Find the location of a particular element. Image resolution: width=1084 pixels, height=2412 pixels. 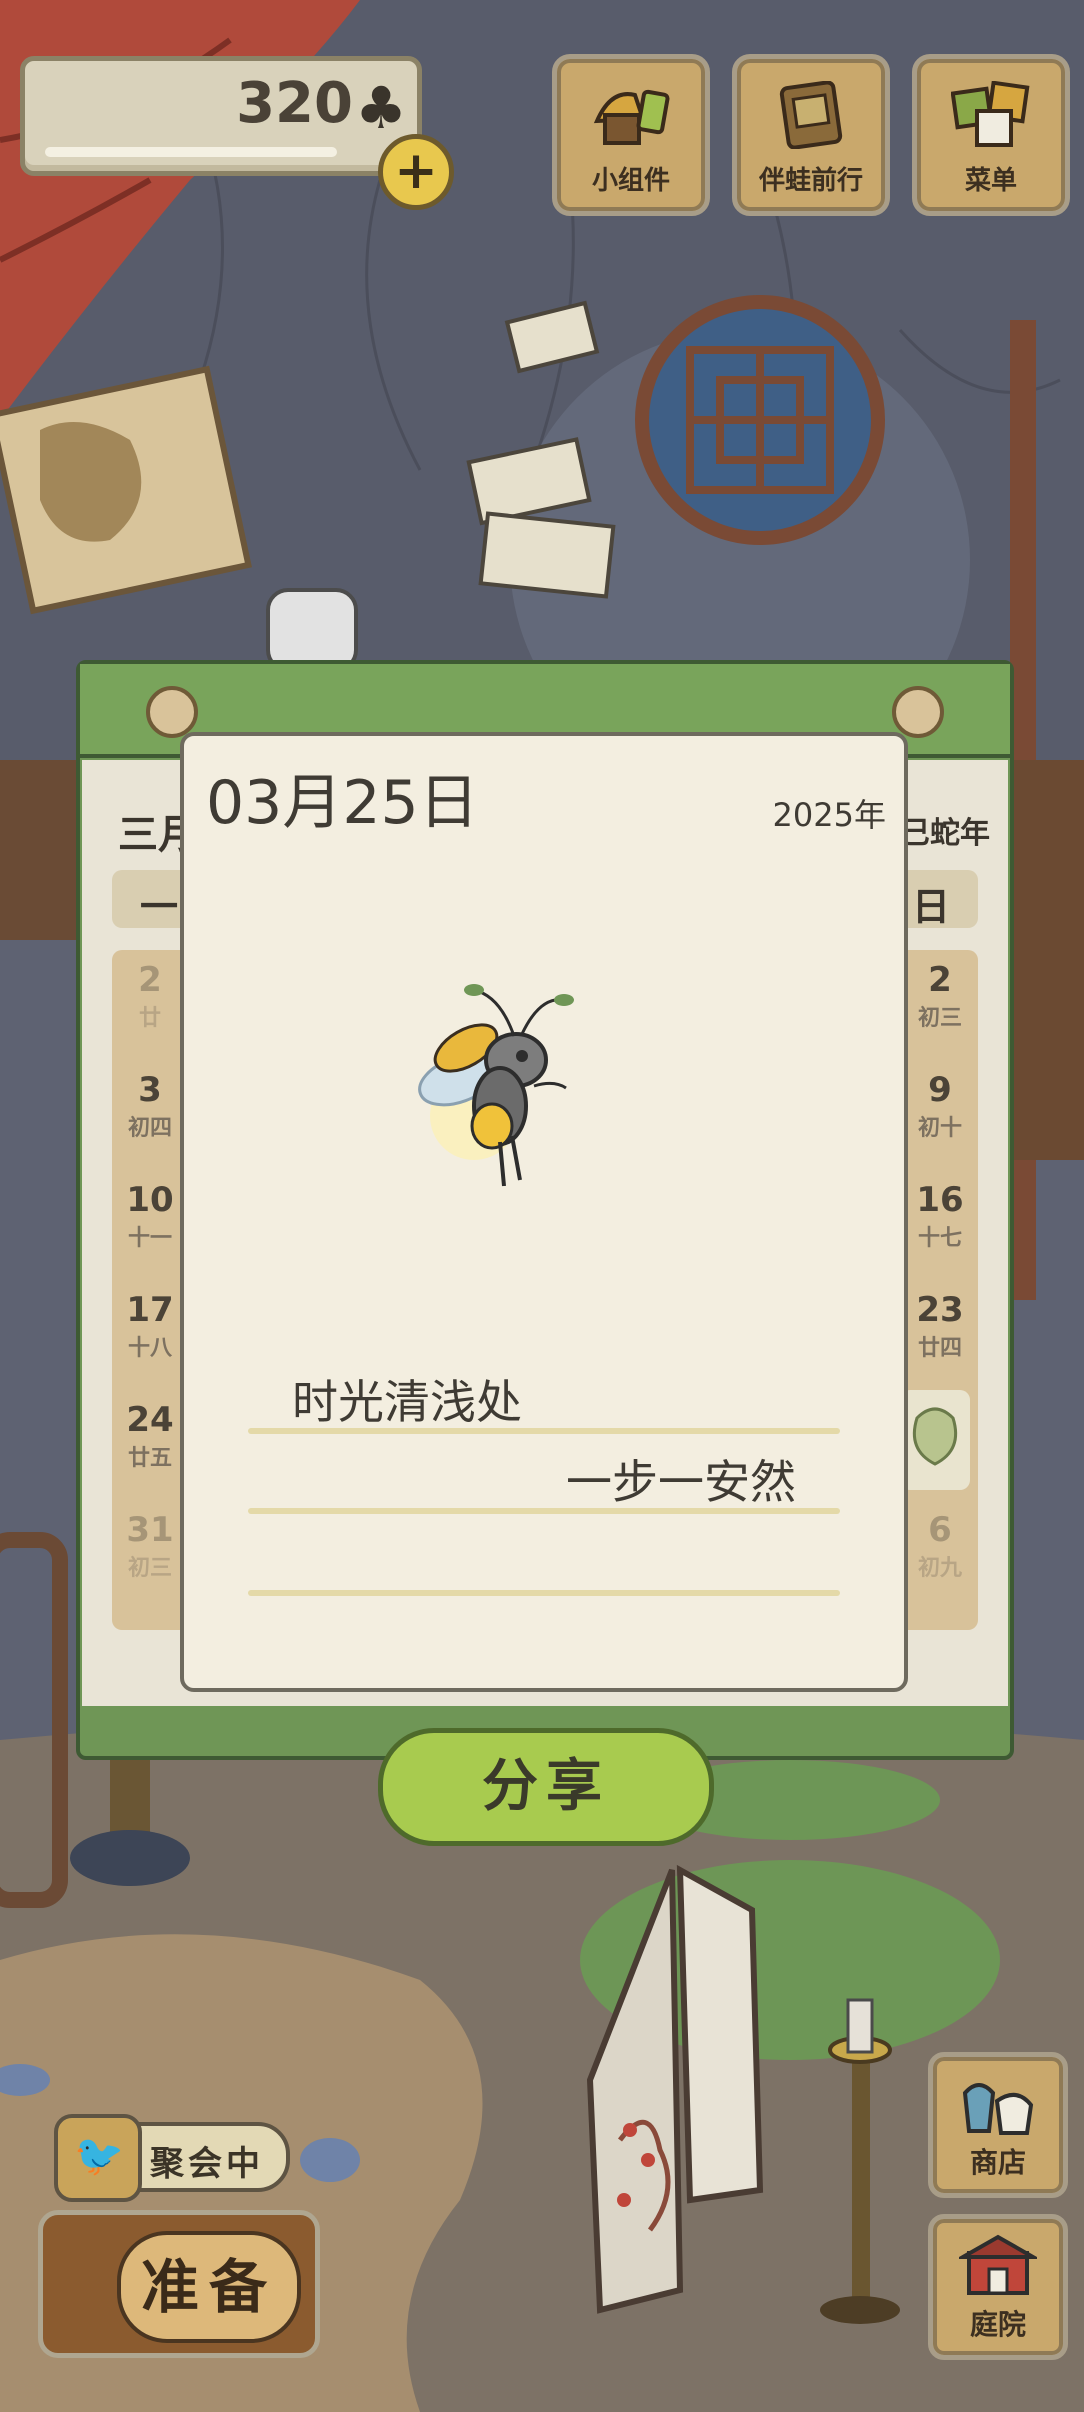

journal-button: 伴蛙前行 is located at coordinates (811, 135).